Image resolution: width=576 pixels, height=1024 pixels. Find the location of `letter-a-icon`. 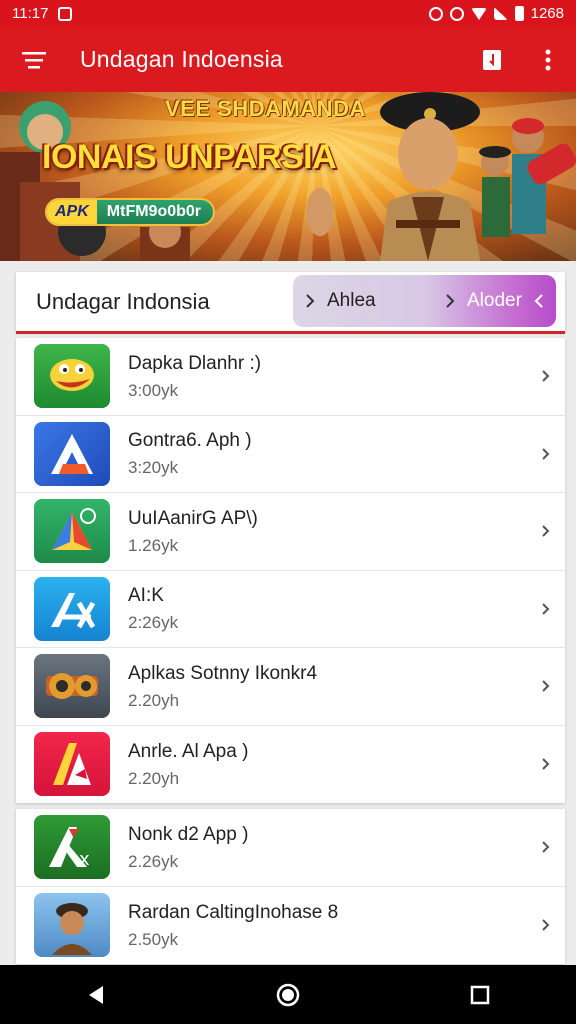

letter-a-icon is located at coordinates (72, 453).